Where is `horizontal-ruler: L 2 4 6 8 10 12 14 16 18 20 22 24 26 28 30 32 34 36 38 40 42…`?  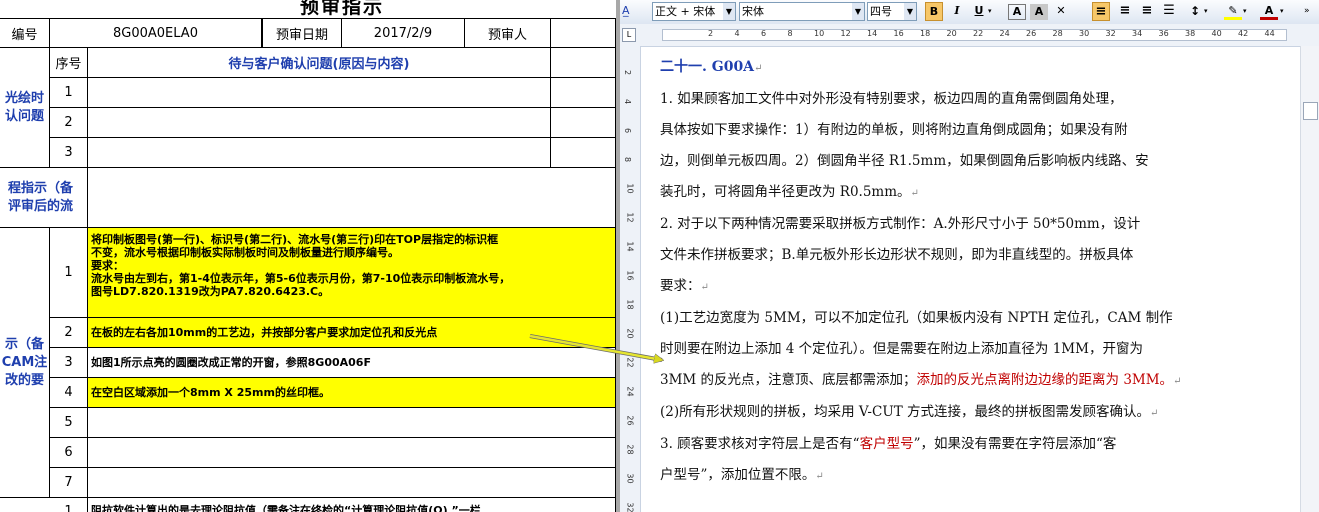
horizontal-ruler: L 2 4 6 8 10 12 14 16 18 20 22 24 26 28 30 32 34 36 38 40 42… is located at coordinates (969, 35).